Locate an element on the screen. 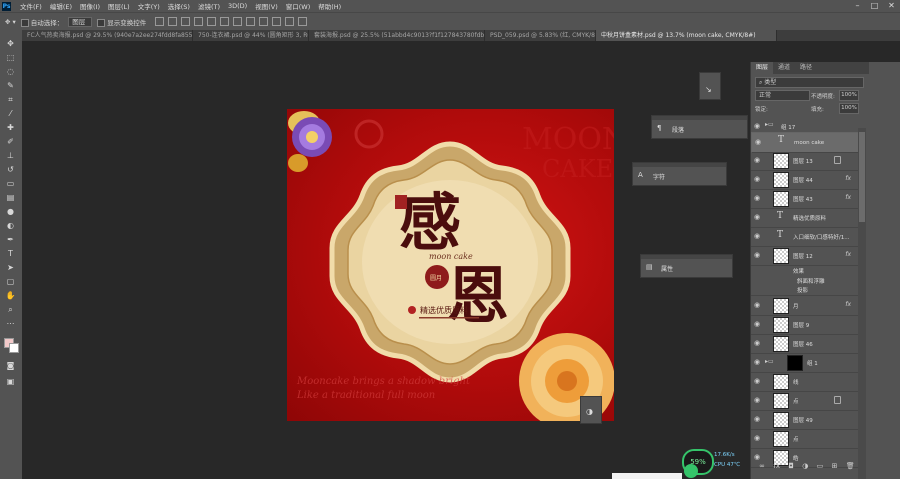  layer-row: ◉ 图层 44 fx is located at coordinates (805, 180).